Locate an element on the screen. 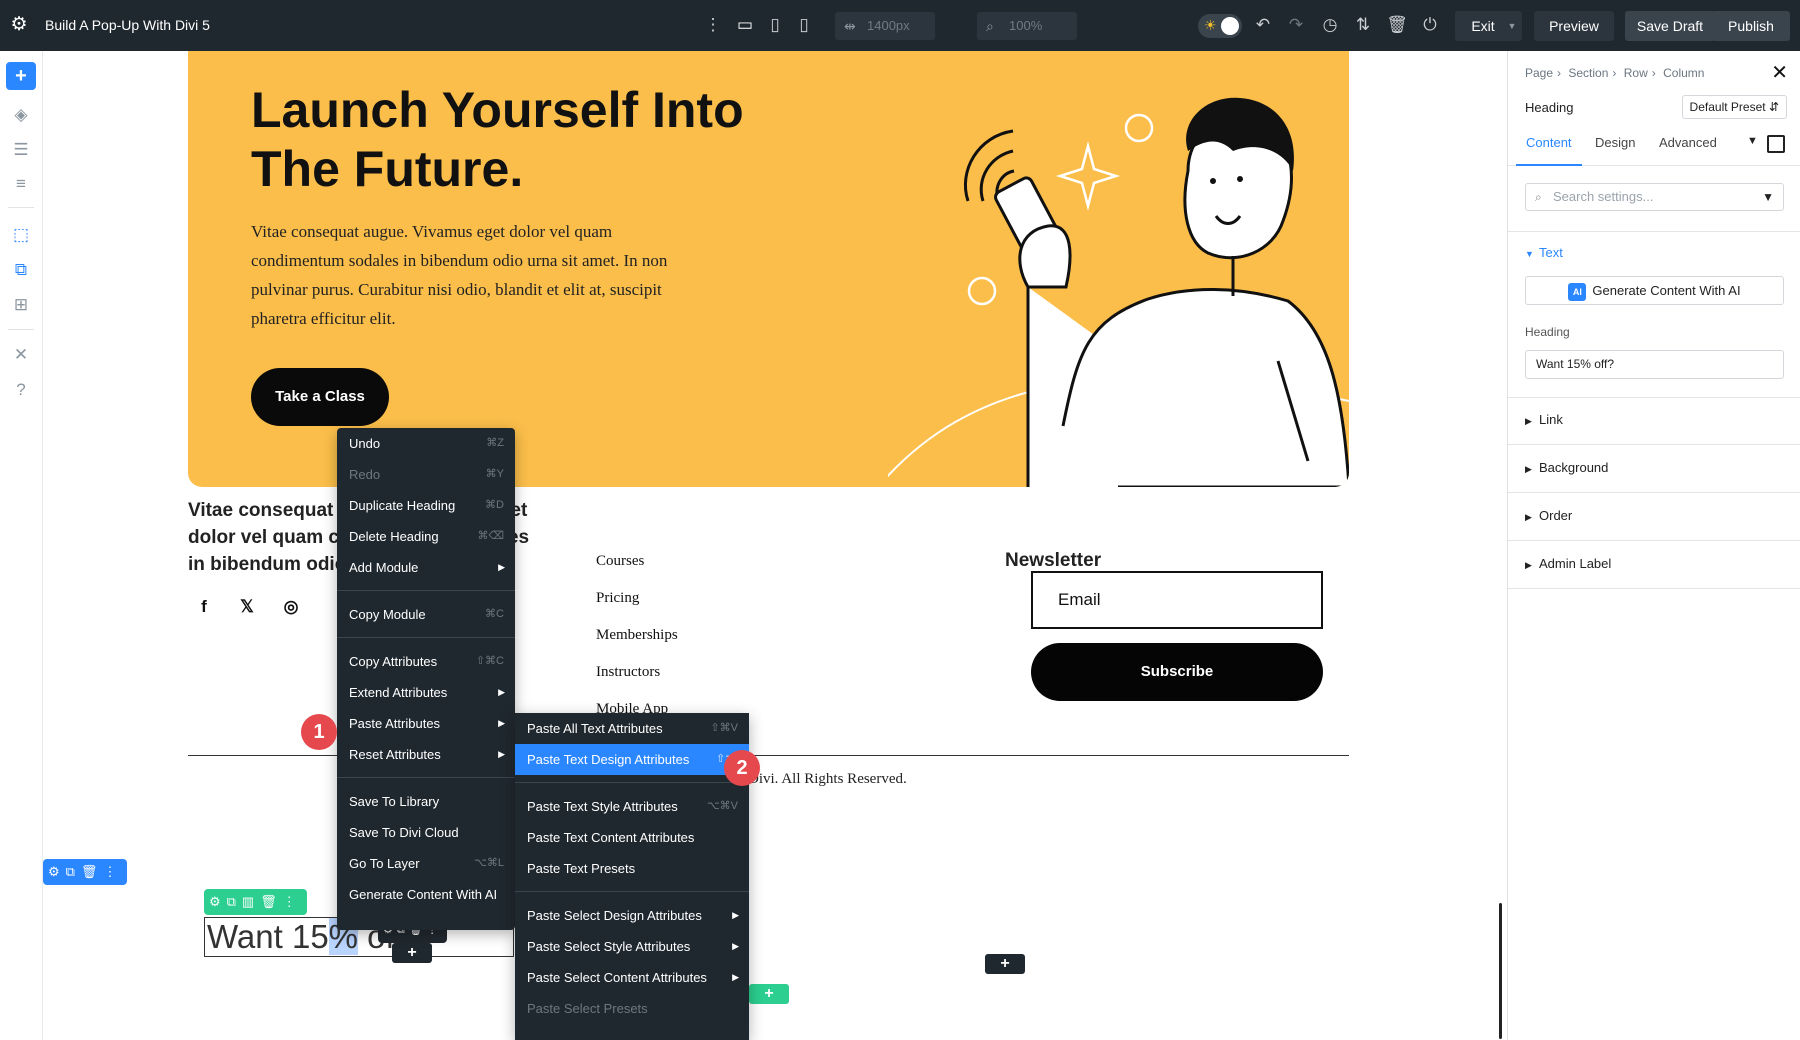 The image size is (1800, 1040). breadcrumb: Page› Section› Row› Column is located at coordinates (1616, 73).